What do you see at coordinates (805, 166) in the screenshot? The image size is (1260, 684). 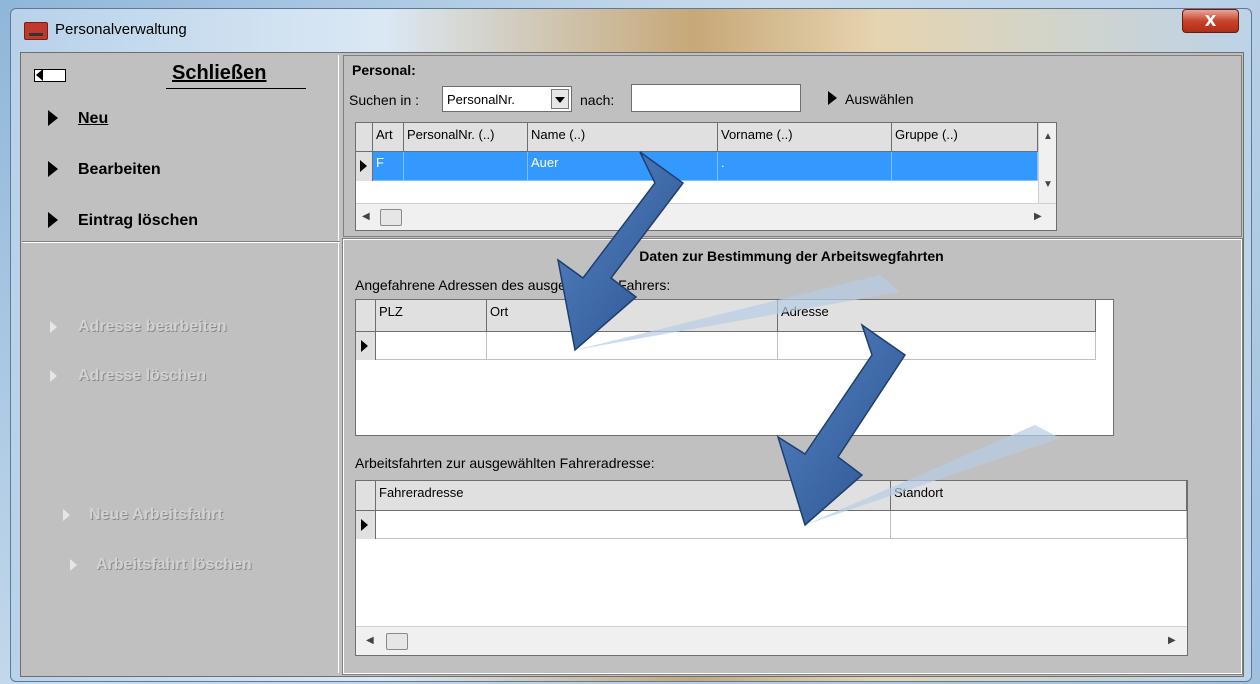 I see `cell-vorname: .` at bounding box center [805, 166].